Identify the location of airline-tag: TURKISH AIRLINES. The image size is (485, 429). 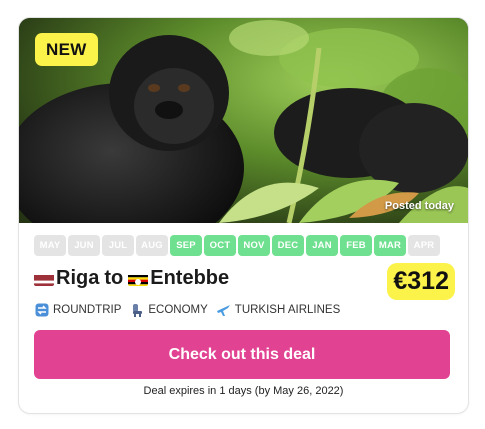
(278, 310).